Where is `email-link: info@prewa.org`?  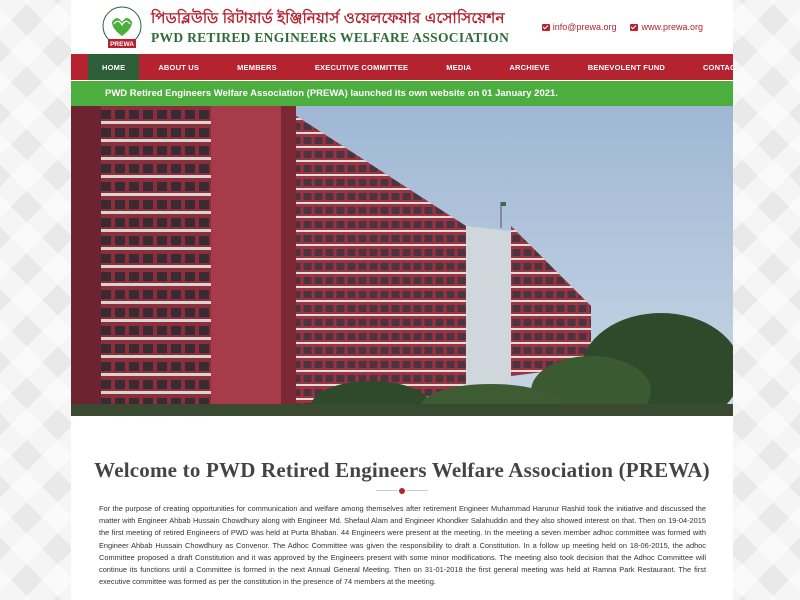
email-link: info@prewa.org is located at coordinates (579, 27).